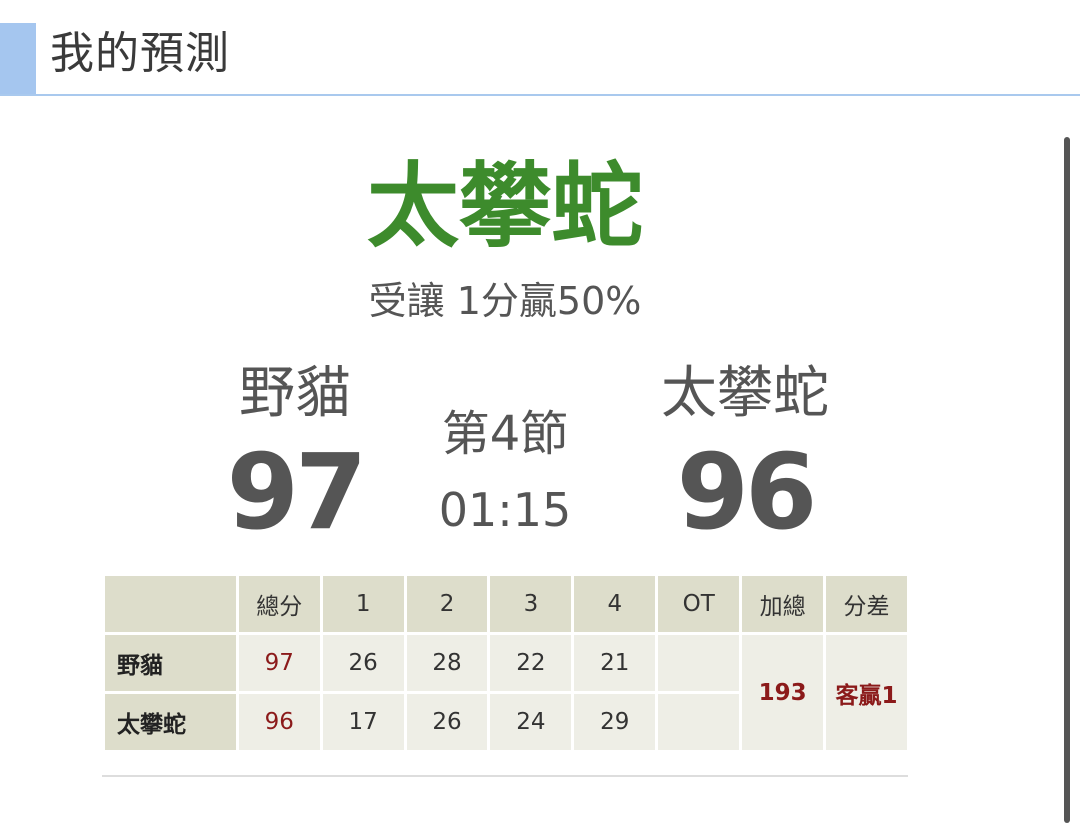 The image size is (1080, 823). What do you see at coordinates (745, 393) in the screenshot?
I see `away-team-name: 太攀蛇` at bounding box center [745, 393].